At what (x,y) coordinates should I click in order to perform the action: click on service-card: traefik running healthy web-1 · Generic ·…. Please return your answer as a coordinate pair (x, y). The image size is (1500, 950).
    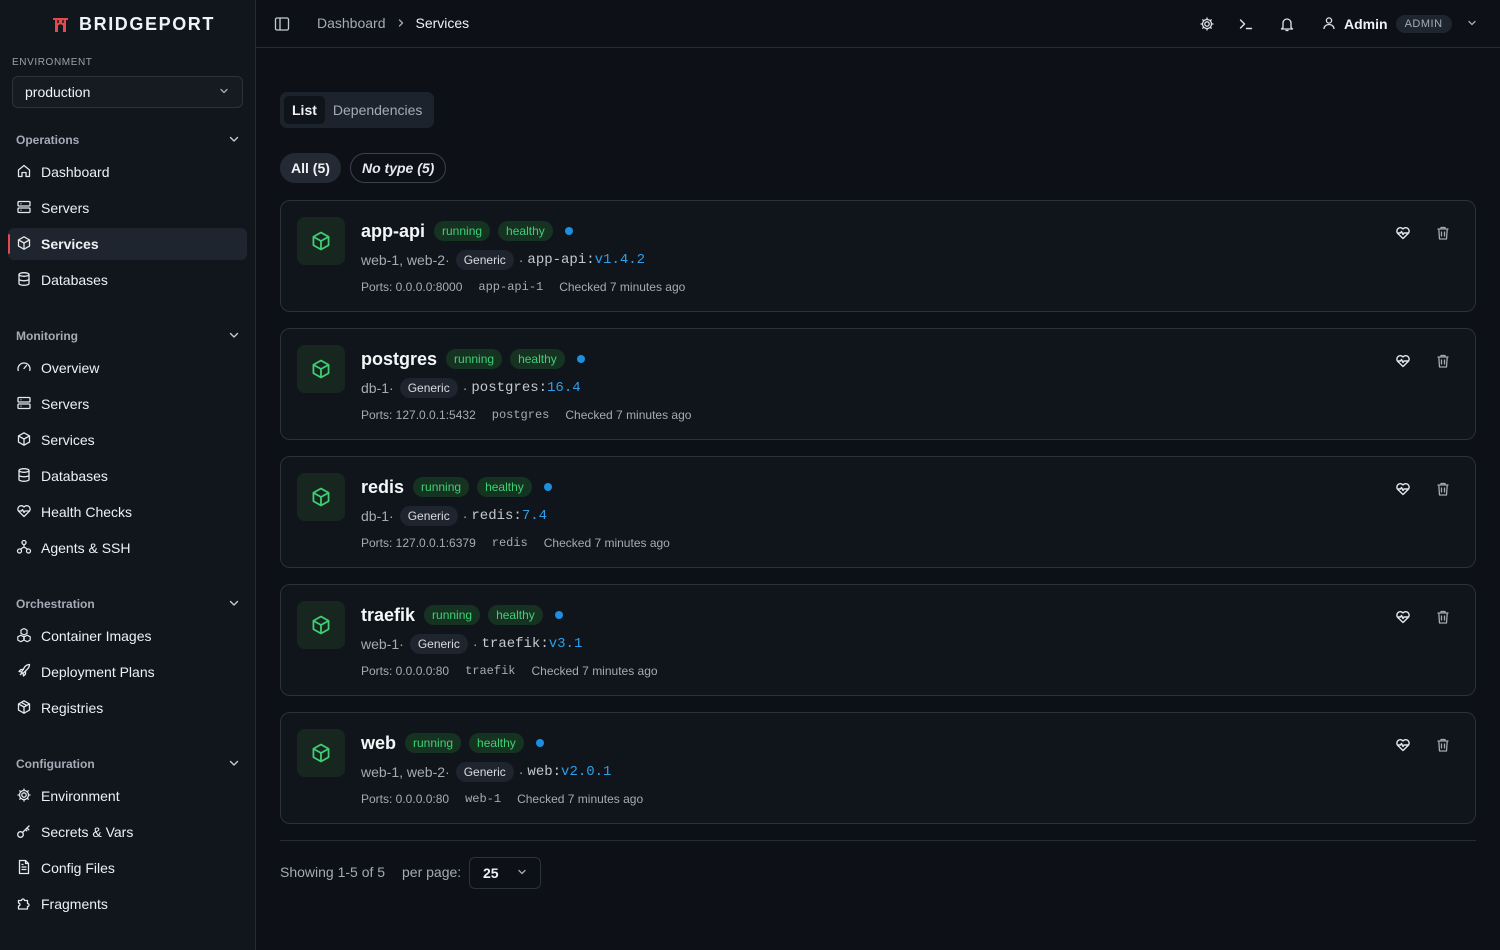
    Looking at the image, I should click on (878, 640).